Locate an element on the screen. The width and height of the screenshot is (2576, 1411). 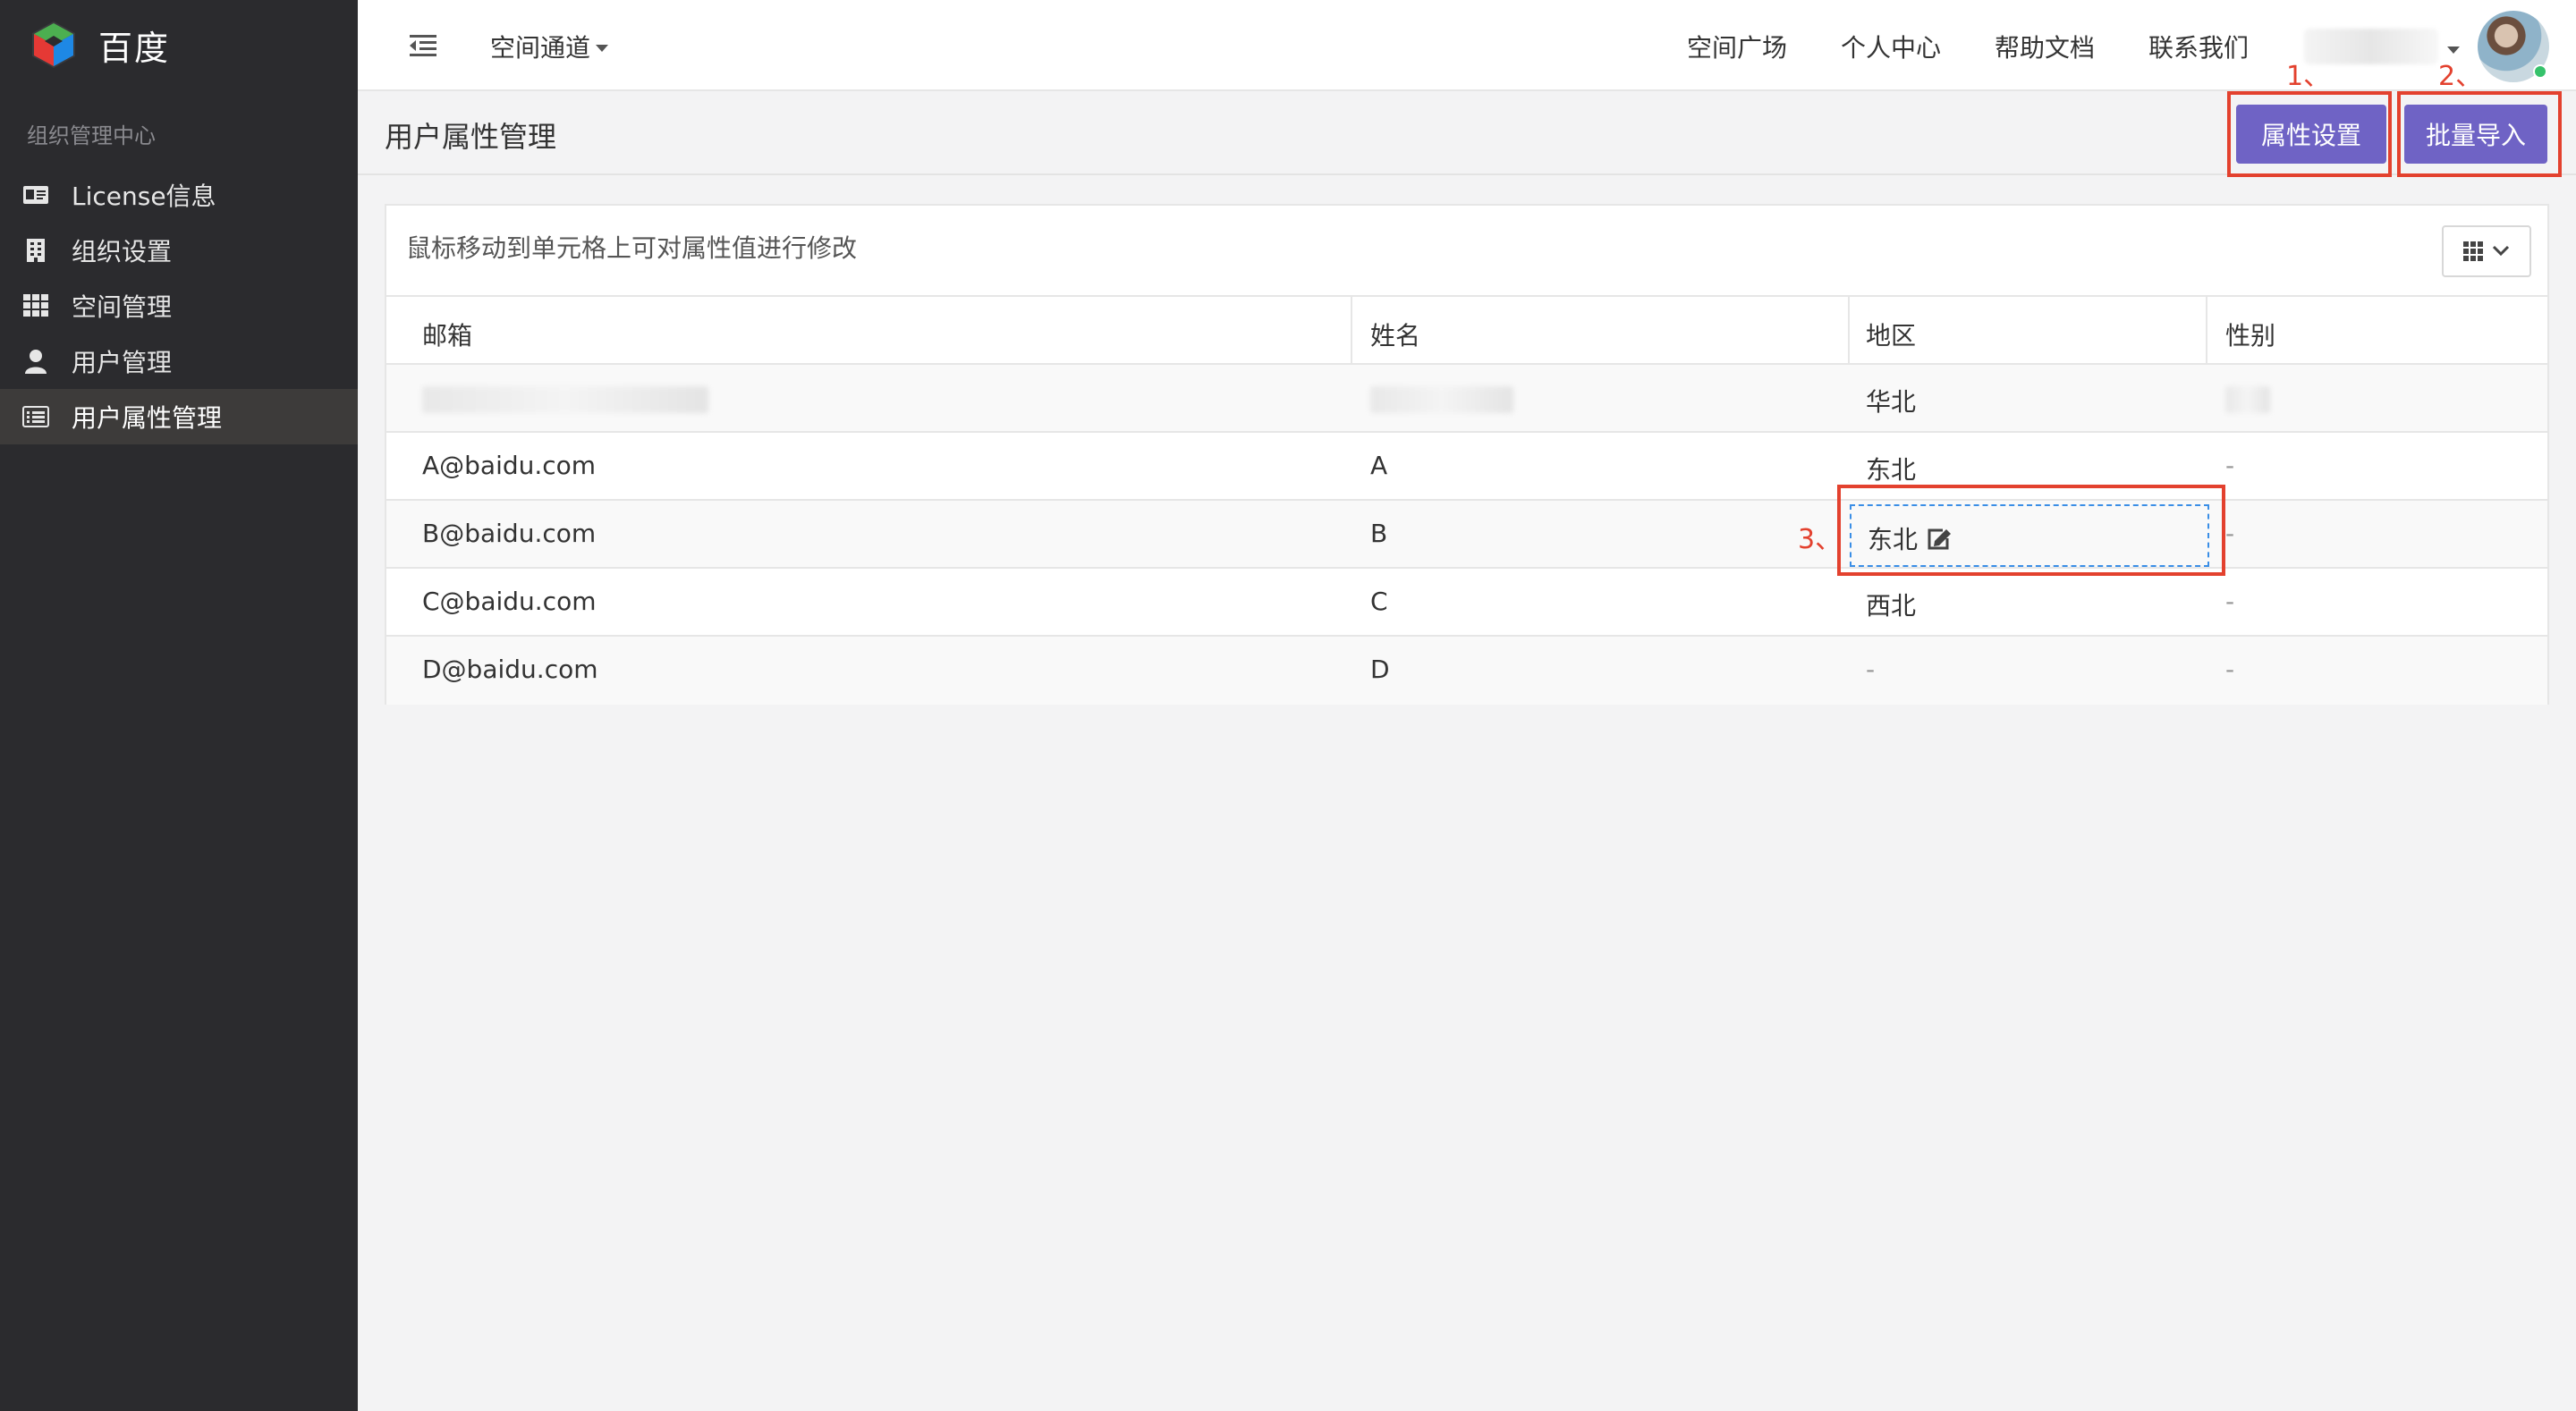
online-status-icon is located at coordinates (2540, 71).